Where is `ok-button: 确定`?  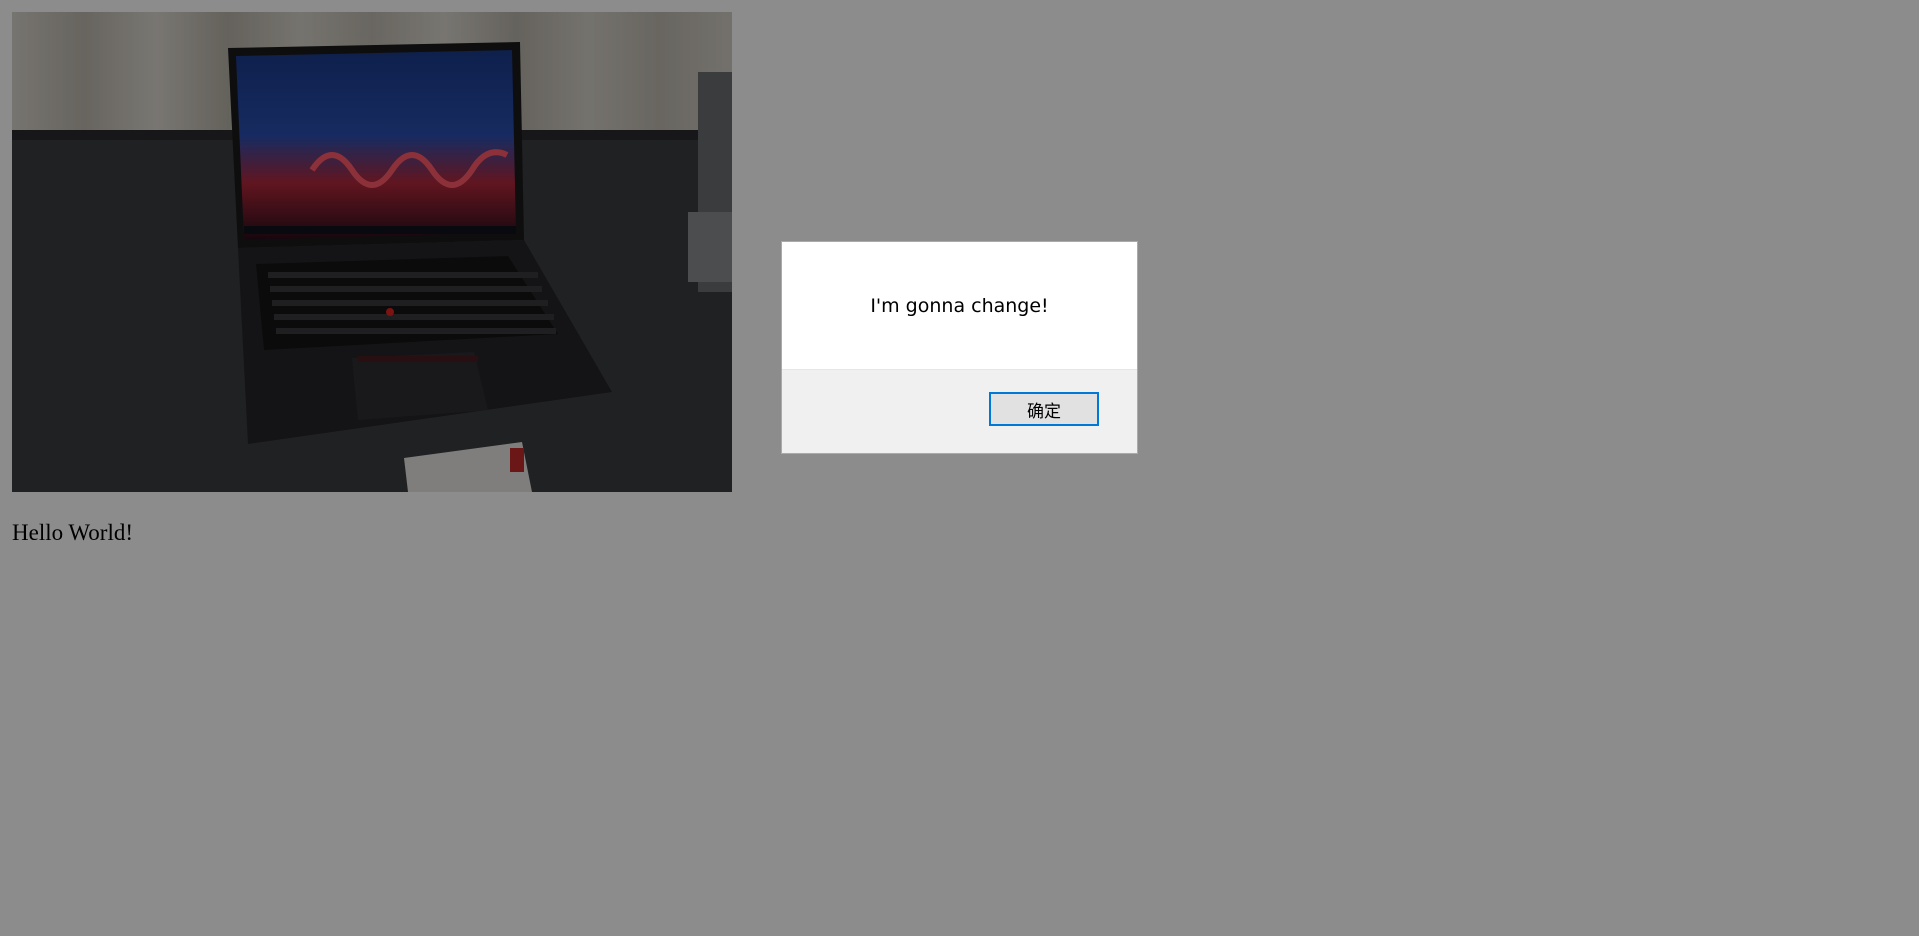
ok-button: 确定 is located at coordinates (1044, 409).